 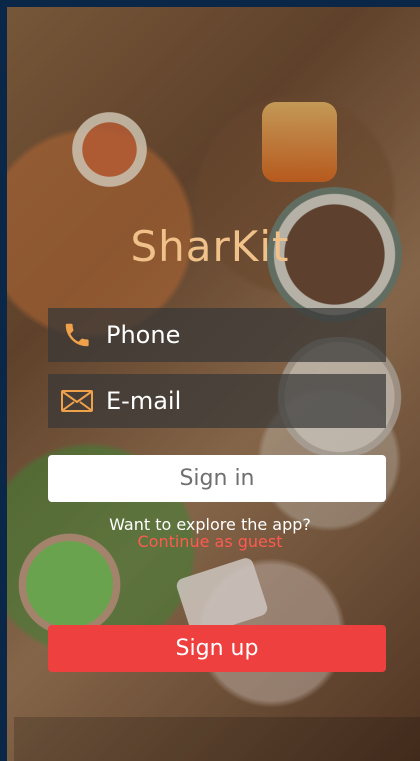 What do you see at coordinates (144, 401) in the screenshot?
I see `email-label: E-mail` at bounding box center [144, 401].